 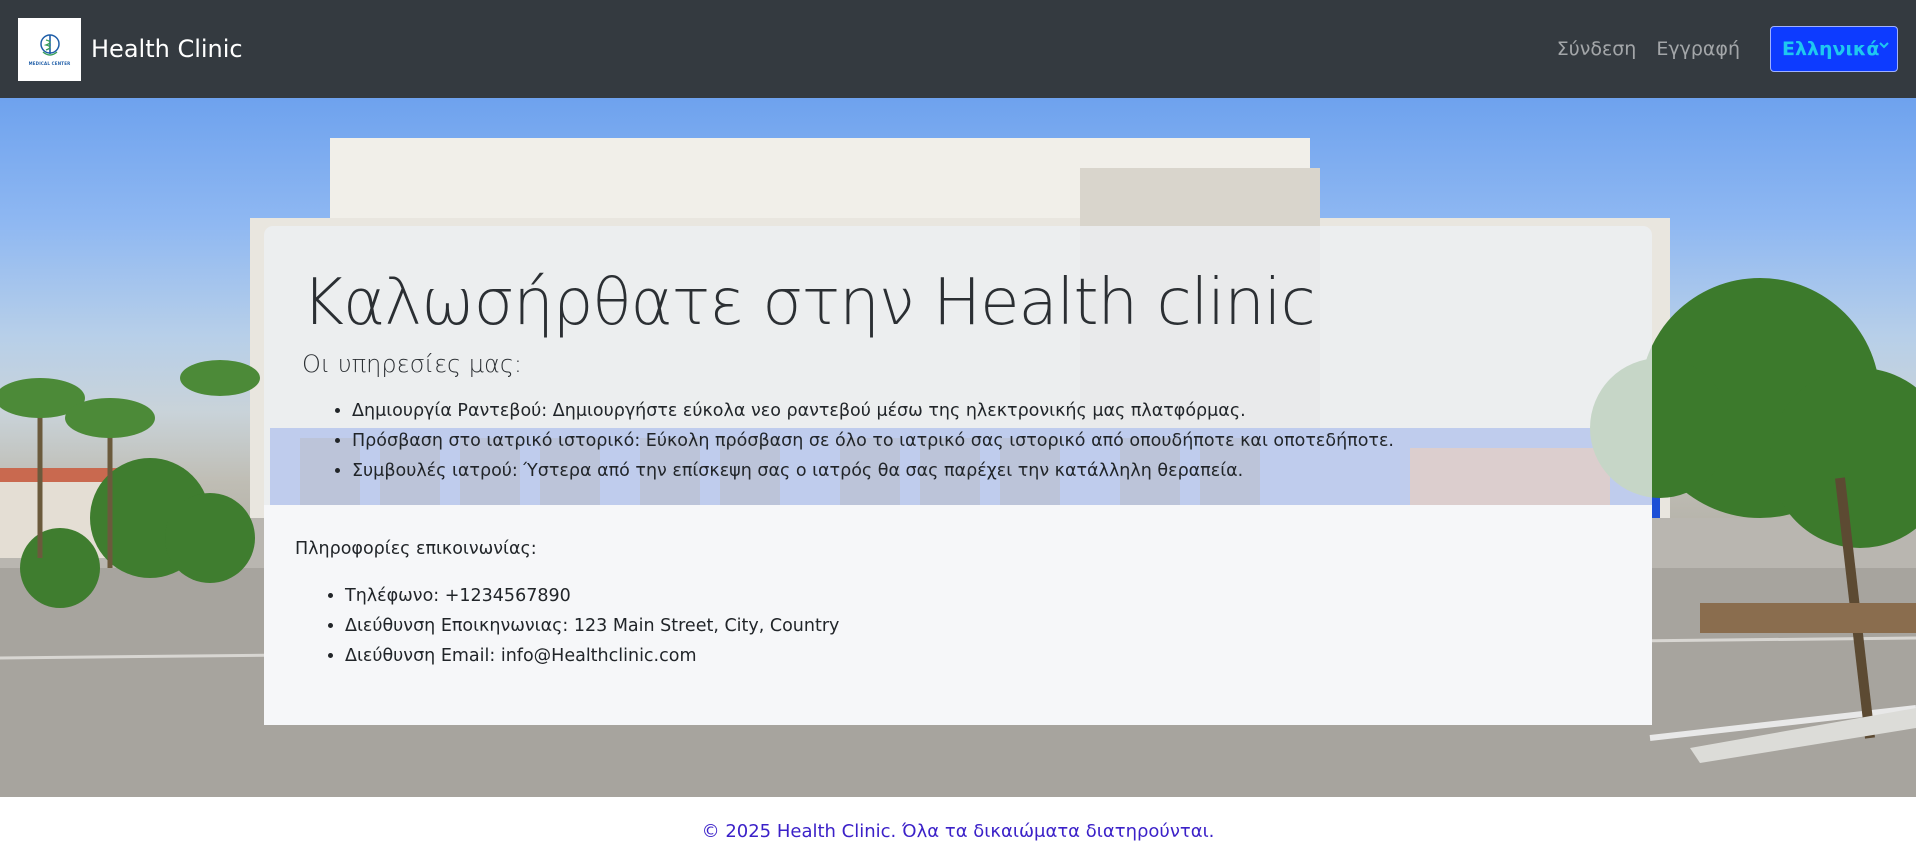 I want to click on clinic-logo: MEDICAL CENTER, so click(x=49, y=49).